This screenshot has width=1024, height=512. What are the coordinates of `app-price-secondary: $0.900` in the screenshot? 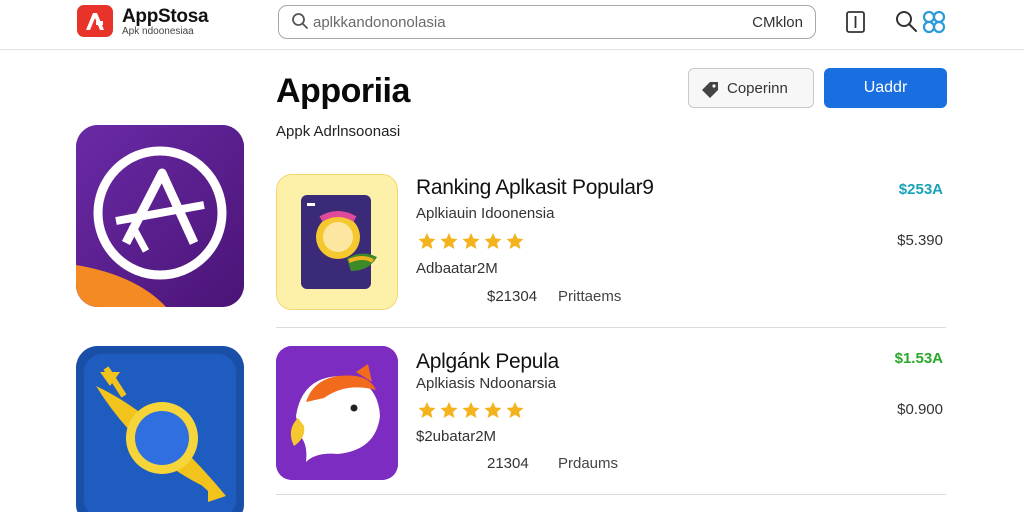 It's located at (920, 409).